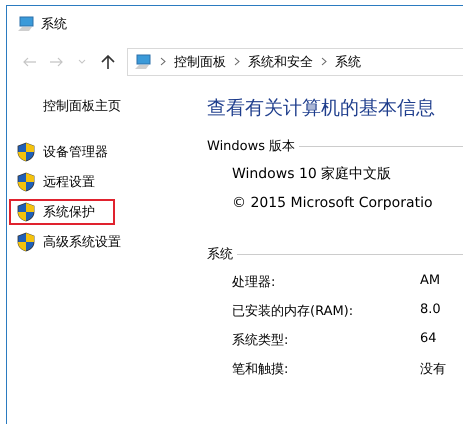 This screenshot has width=463, height=424. Describe the element at coordinates (251, 146) in the screenshot. I see `section-title: Windows 版本` at that location.